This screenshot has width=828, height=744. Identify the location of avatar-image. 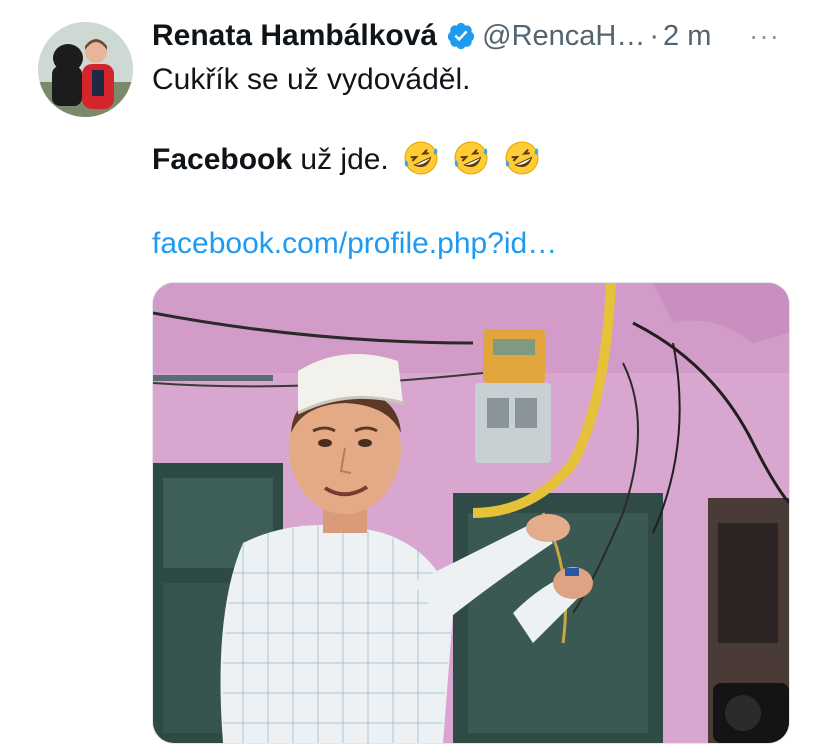
(85, 69).